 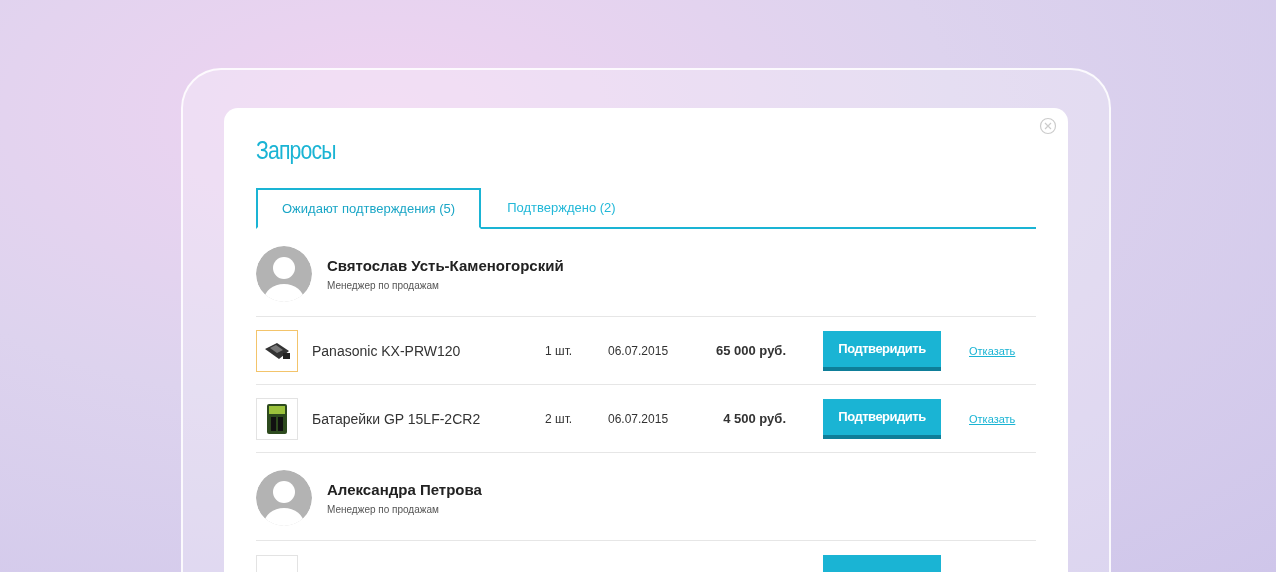 What do you see at coordinates (559, 350) in the screenshot?
I see `quantity: 1 шт.` at bounding box center [559, 350].